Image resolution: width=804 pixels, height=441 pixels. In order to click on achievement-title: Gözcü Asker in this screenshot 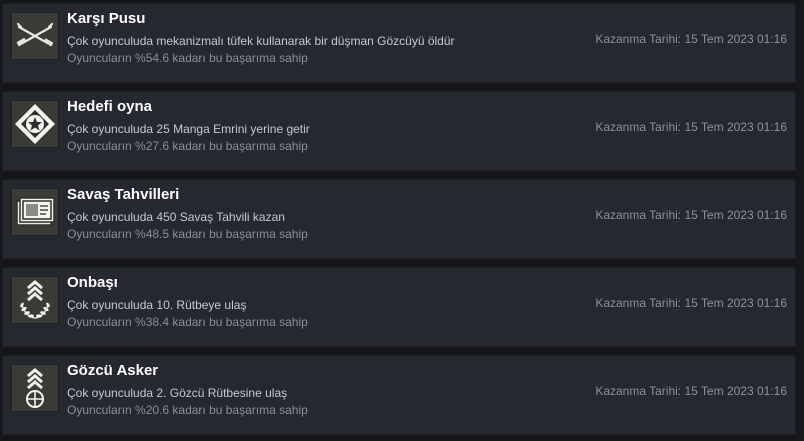, I will do `click(113, 370)`.